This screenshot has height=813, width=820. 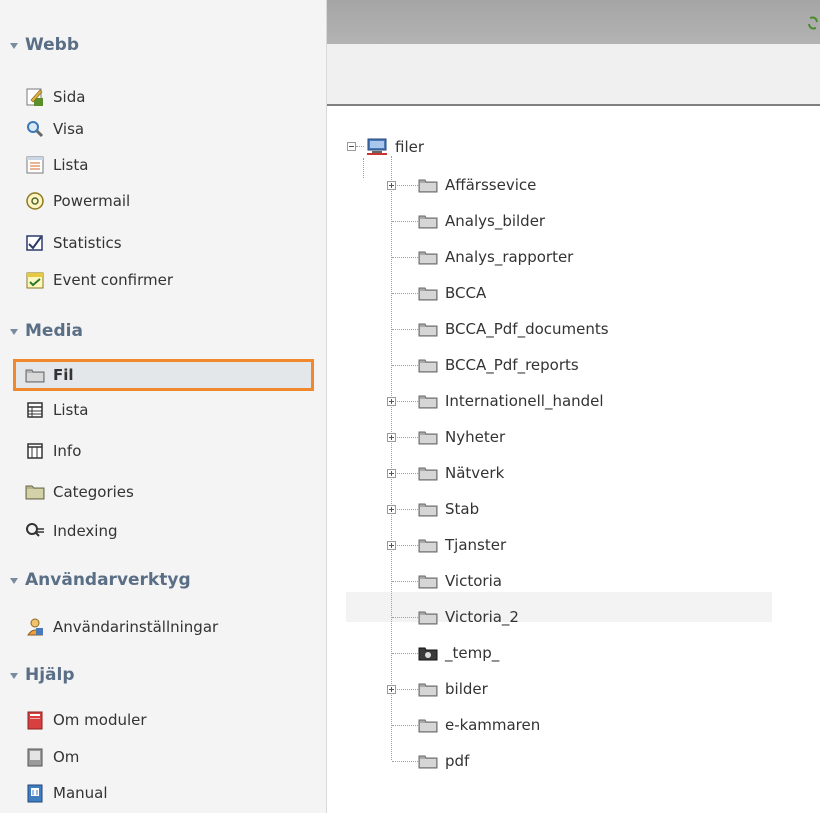 I want to click on module-fil: Fil, so click(x=163, y=375).